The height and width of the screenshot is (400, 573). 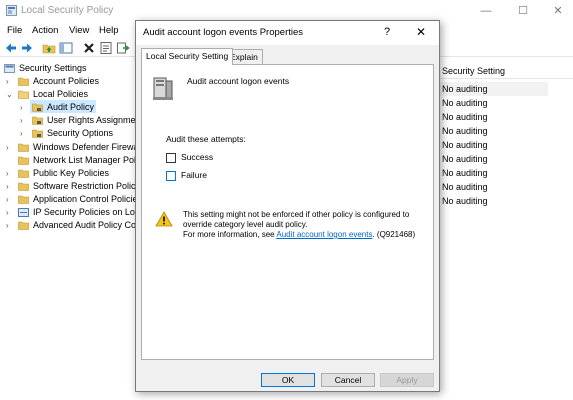 What do you see at coordinates (164, 219) in the screenshot?
I see `warning-icon` at bounding box center [164, 219].